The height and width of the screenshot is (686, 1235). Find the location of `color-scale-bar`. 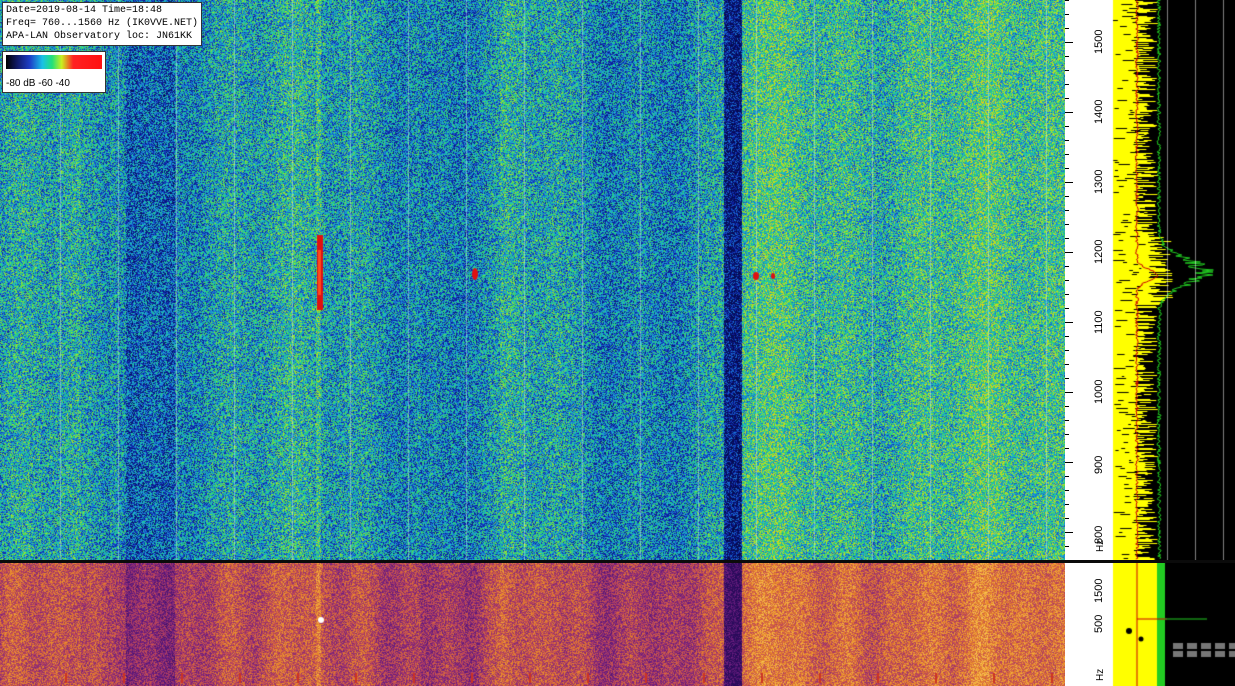

color-scale-bar is located at coordinates (54, 62).